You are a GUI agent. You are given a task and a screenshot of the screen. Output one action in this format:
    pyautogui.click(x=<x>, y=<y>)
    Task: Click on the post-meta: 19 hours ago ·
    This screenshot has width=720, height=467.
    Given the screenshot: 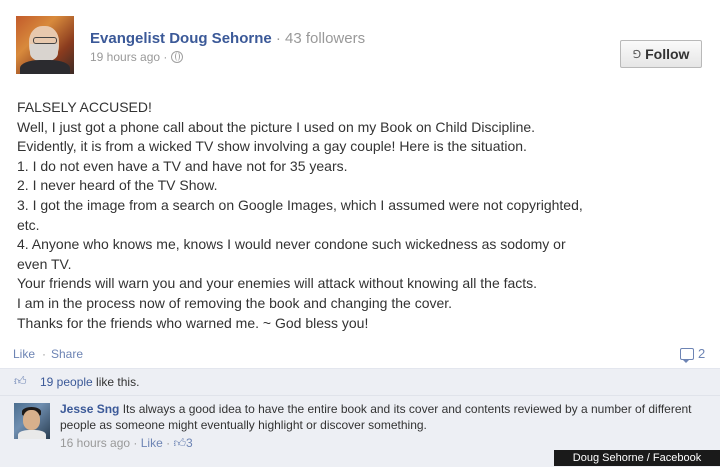 What is the action you would take?
    pyautogui.click(x=137, y=57)
    